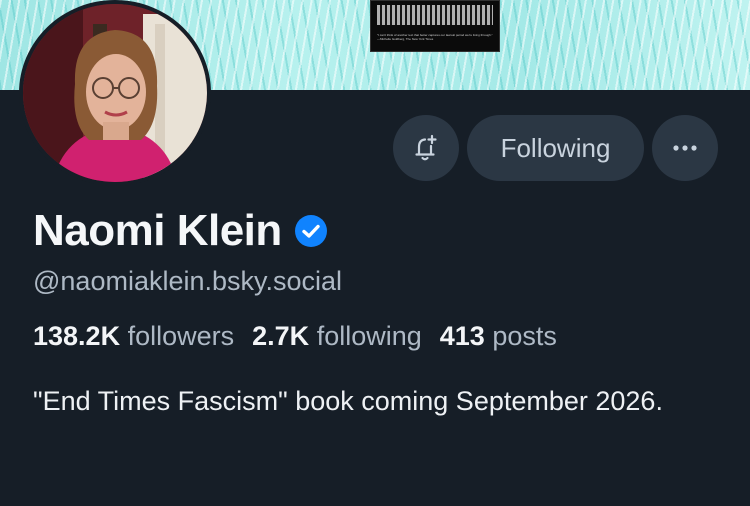 The height and width of the screenshot is (506, 750). I want to click on following-stat: 2.7K following, so click(337, 336).